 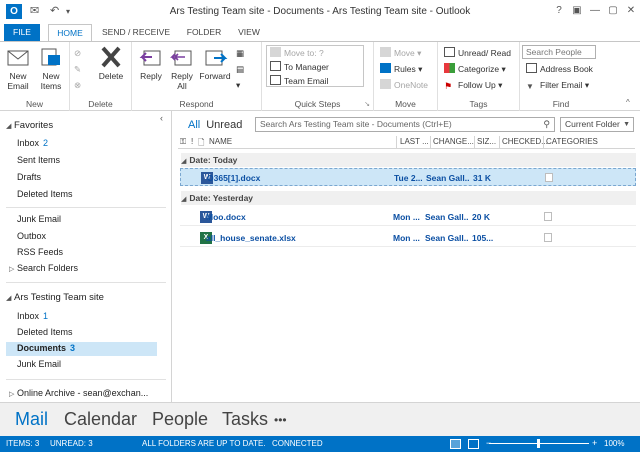 I want to click on status-sync: ALL FOLDERS ARE UP TO DATE., so click(x=204, y=443).